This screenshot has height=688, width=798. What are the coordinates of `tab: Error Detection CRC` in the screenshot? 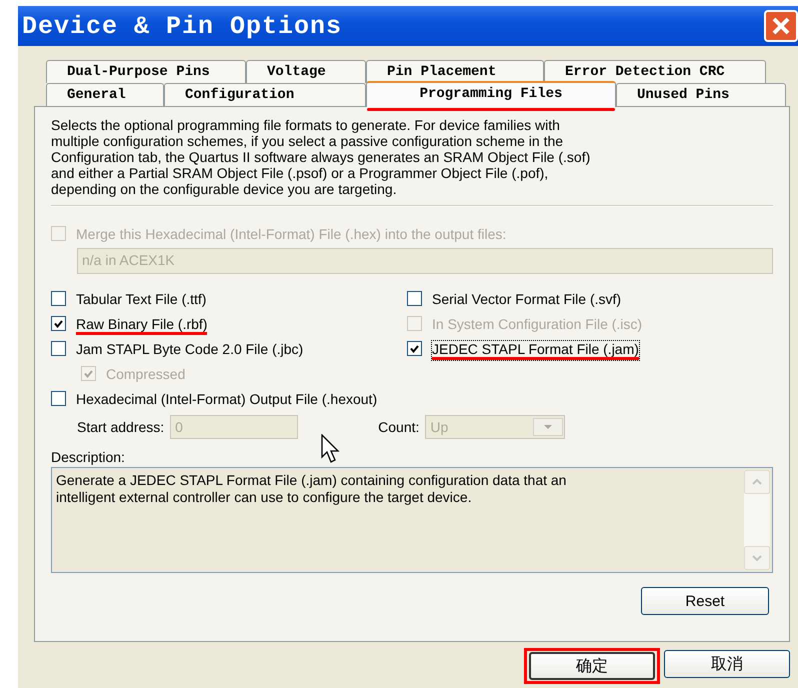 It's located at (655, 71).